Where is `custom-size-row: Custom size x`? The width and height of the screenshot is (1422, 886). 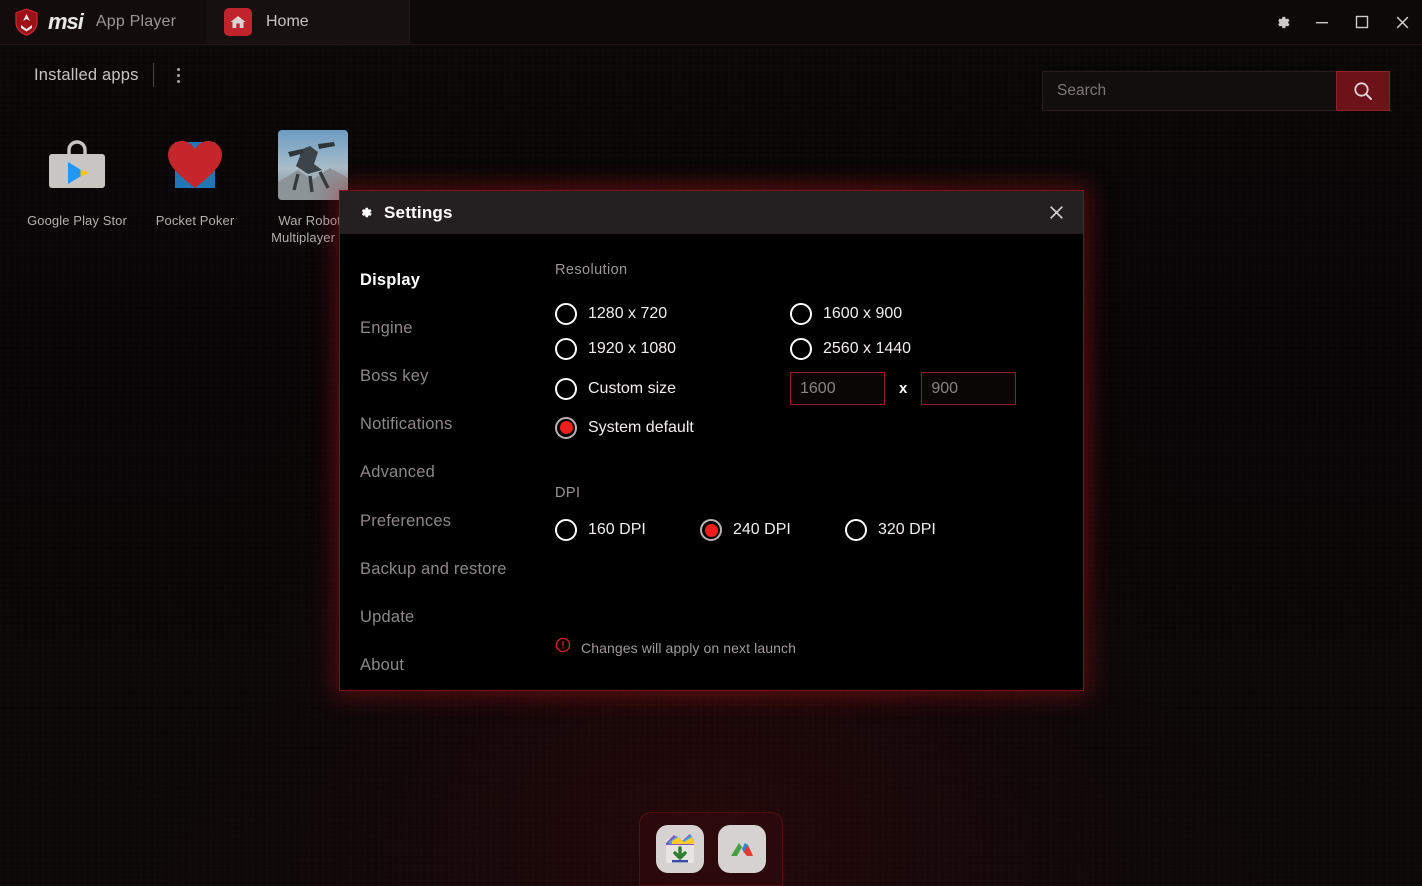 custom-size-row: Custom size x is located at coordinates (819, 388).